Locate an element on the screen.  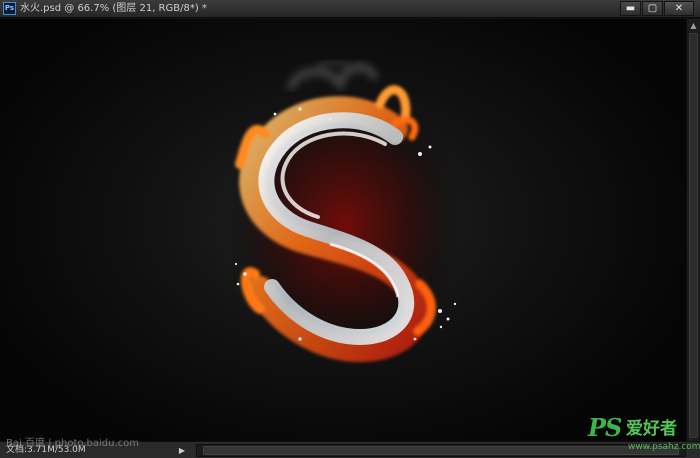
close-button: ✕ is located at coordinates (679, 8).